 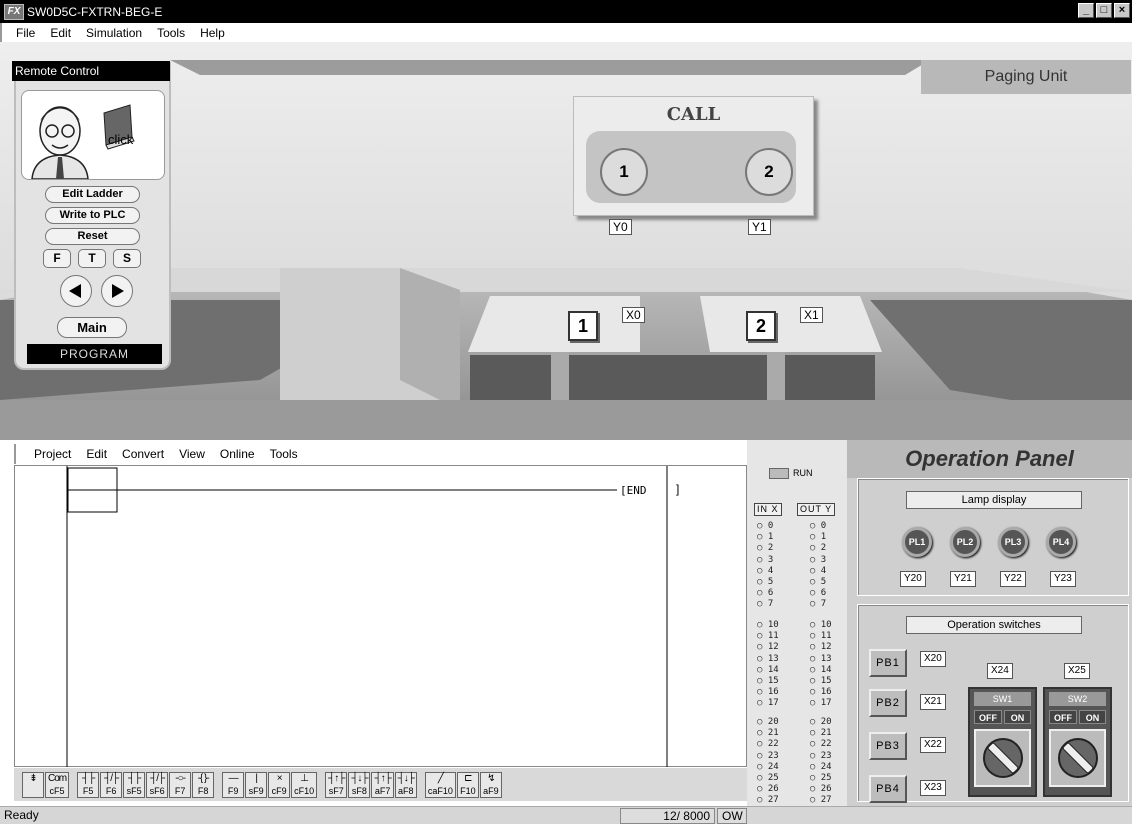 I want to click on toolbar-button-4: ┤├ sF5, so click(x=134, y=784).